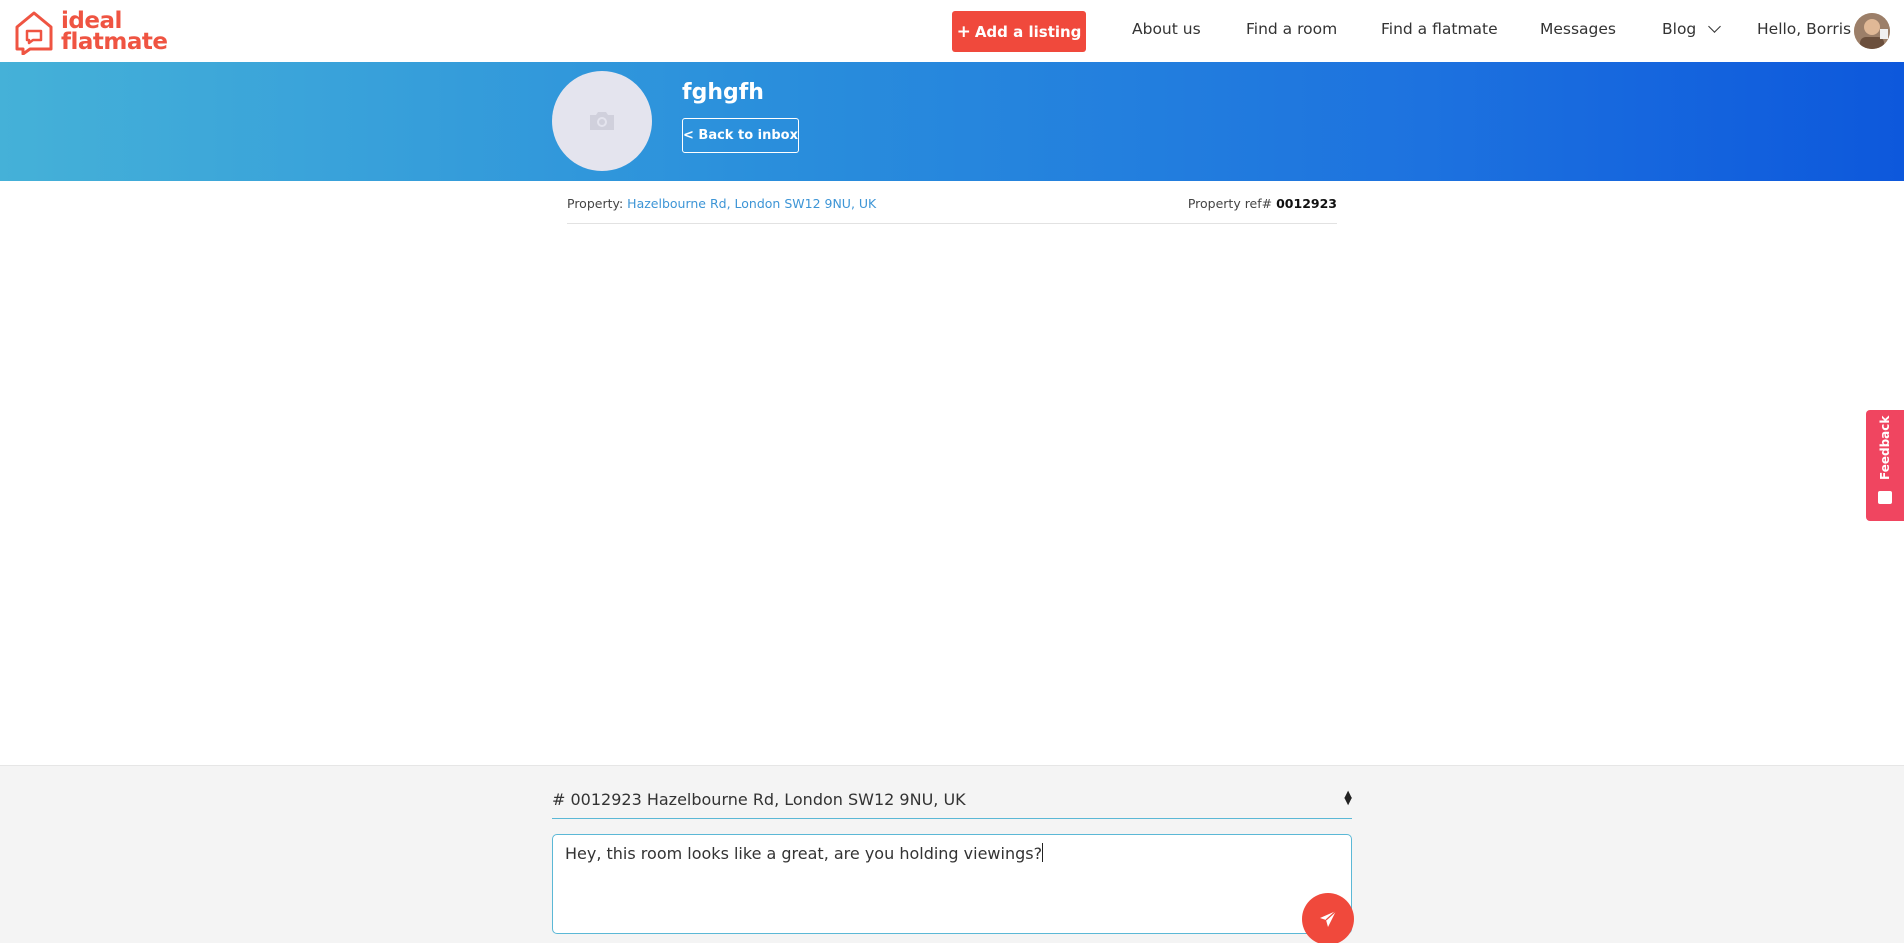  What do you see at coordinates (1166, 29) in the screenshot?
I see `nav-about-us: About us` at bounding box center [1166, 29].